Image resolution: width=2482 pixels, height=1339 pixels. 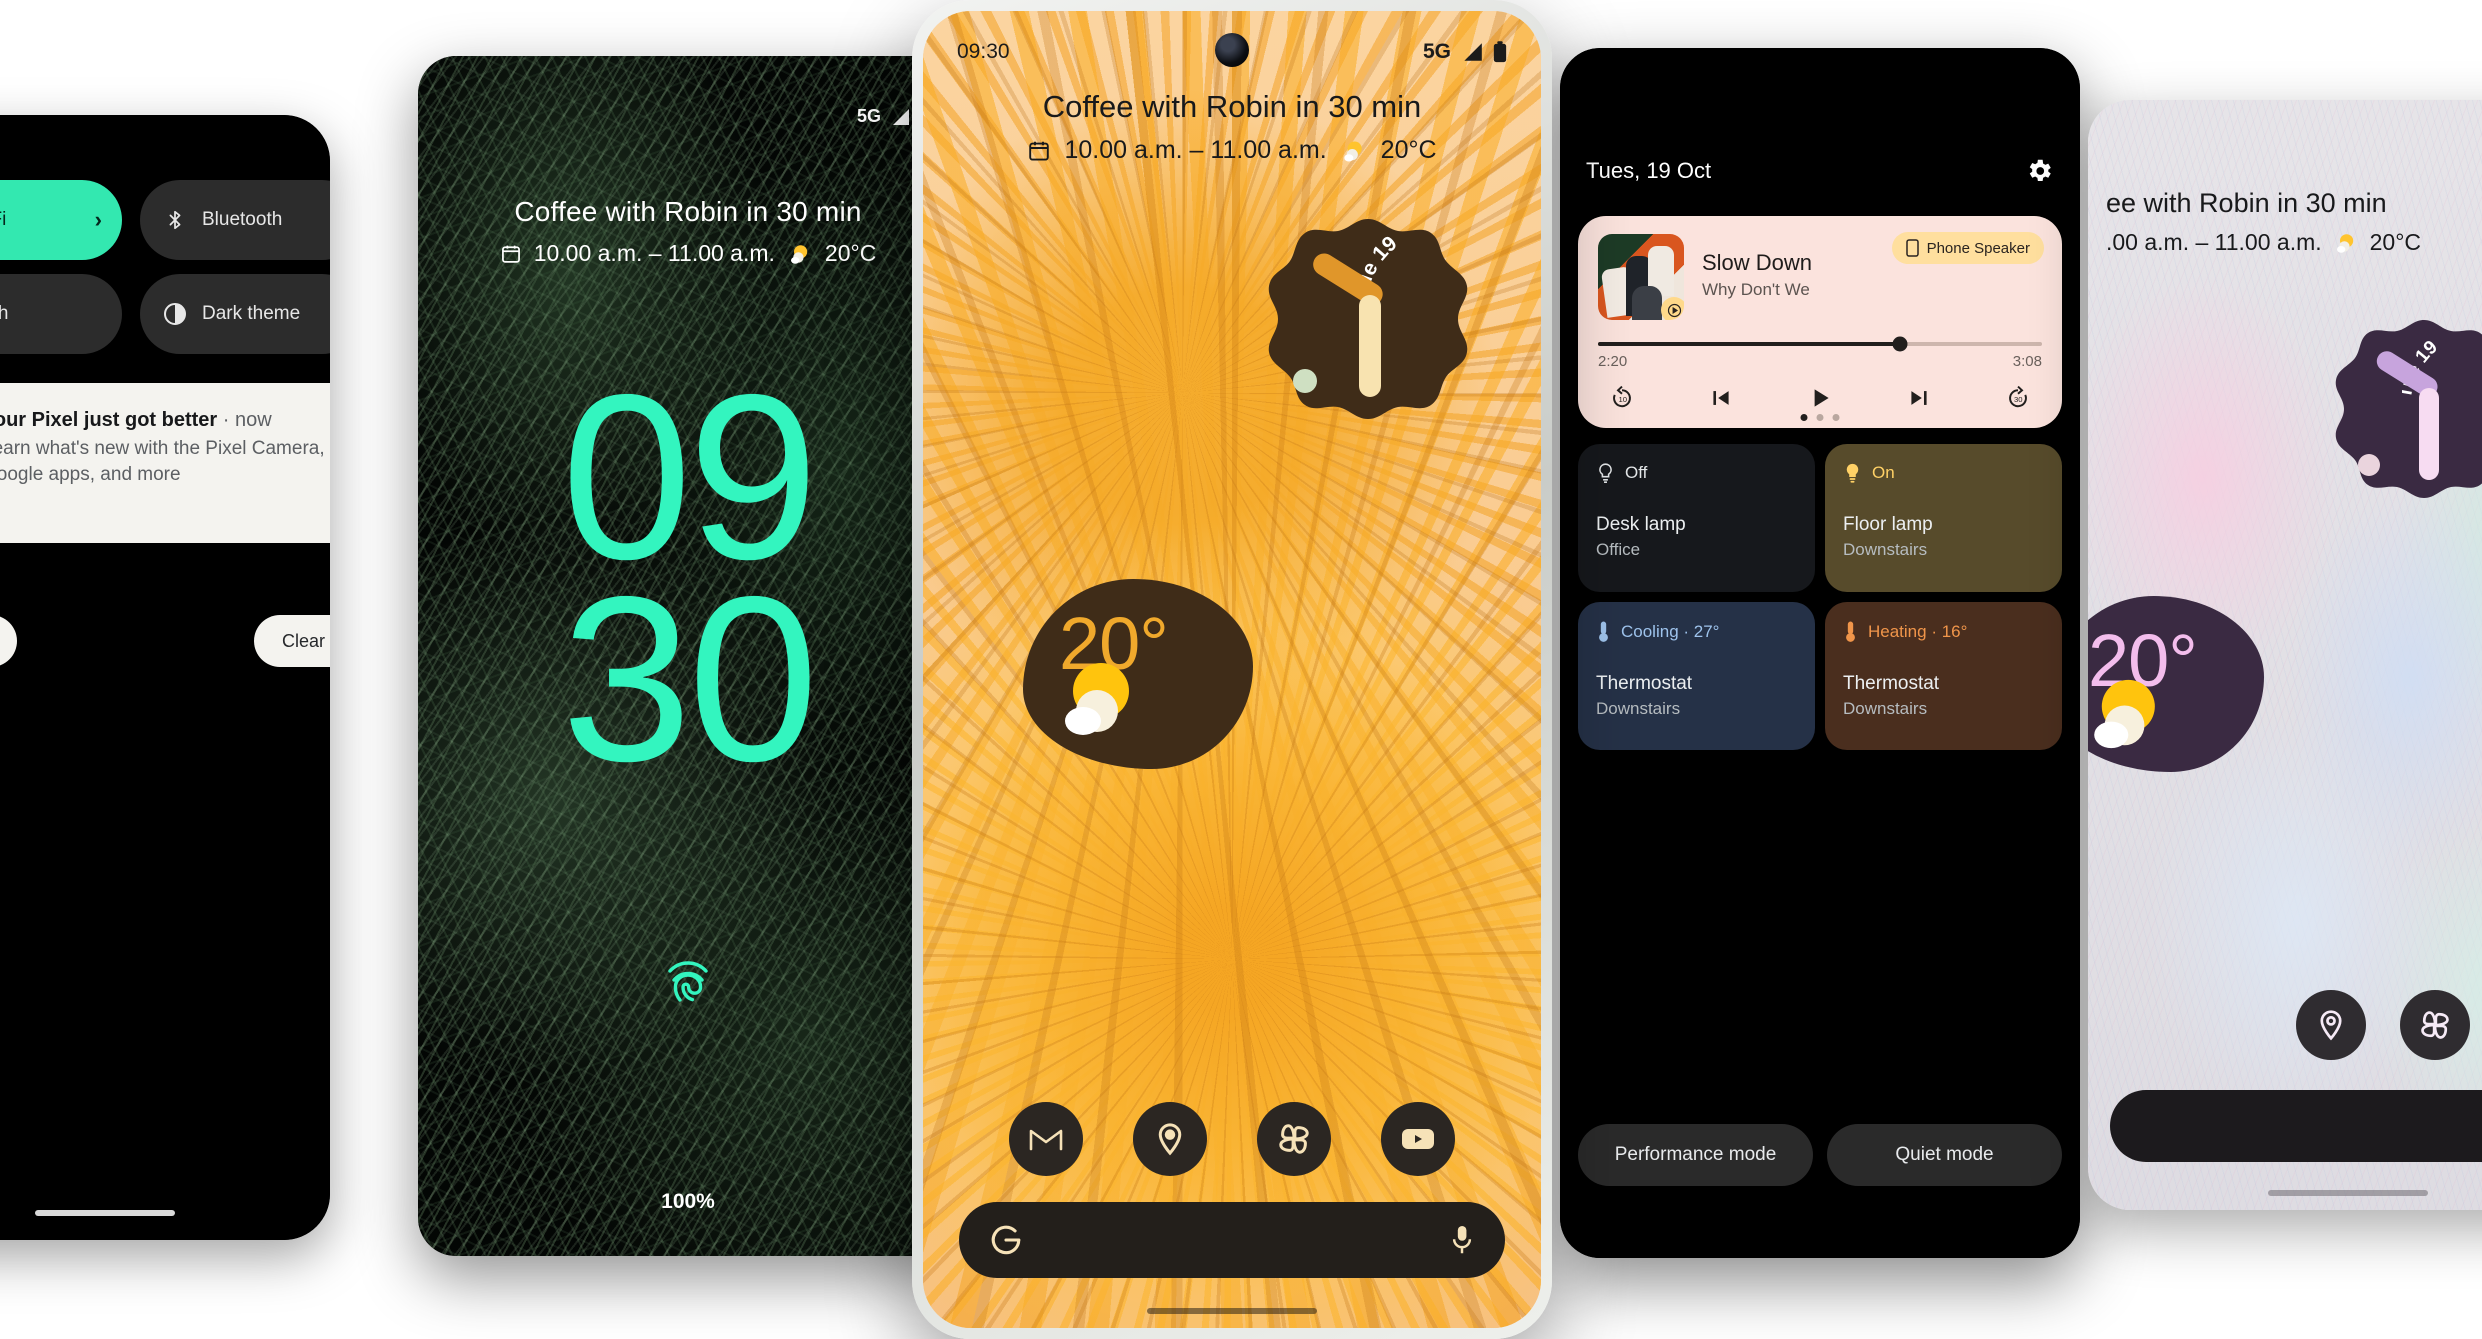 I want to click on quiet-mode-button: Quiet mode, so click(x=1944, y=1155).